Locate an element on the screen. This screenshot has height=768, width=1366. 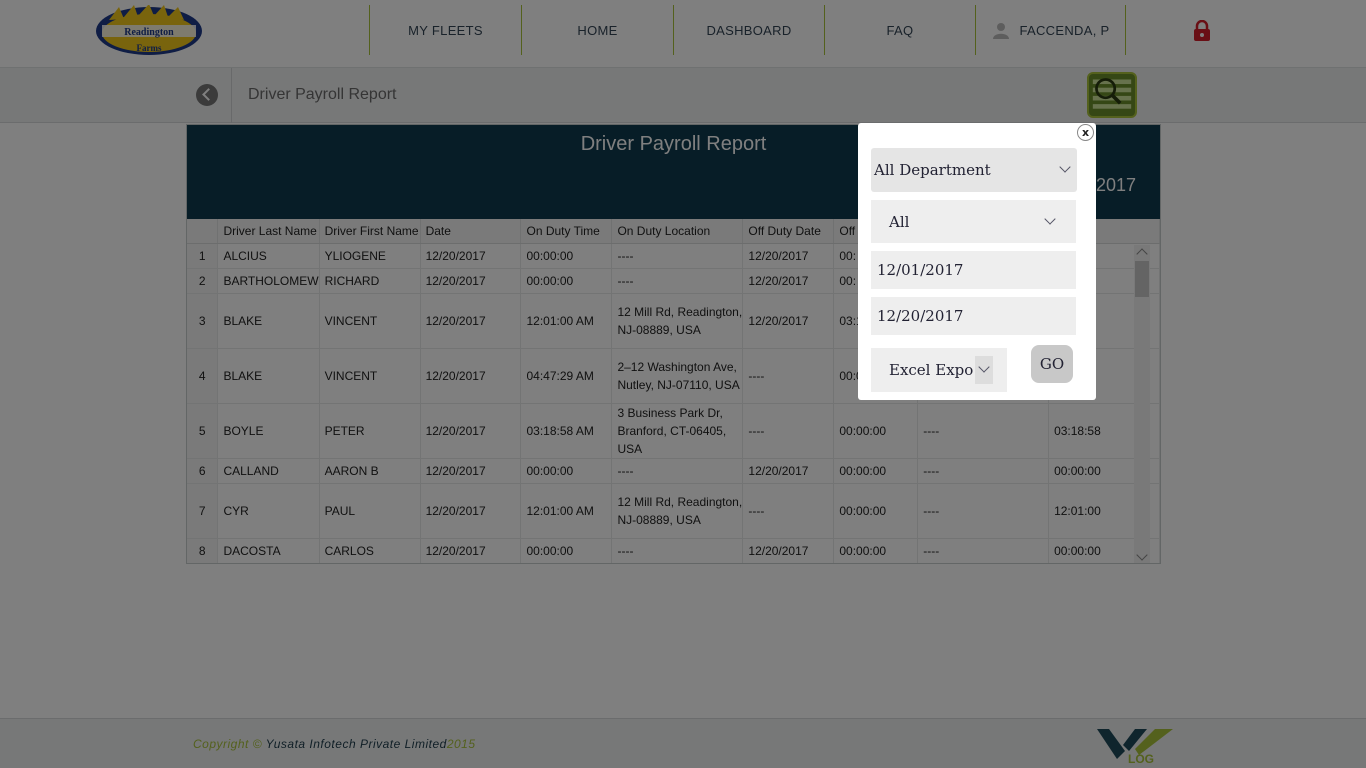
driver-select-value: All is located at coordinates (899, 221).